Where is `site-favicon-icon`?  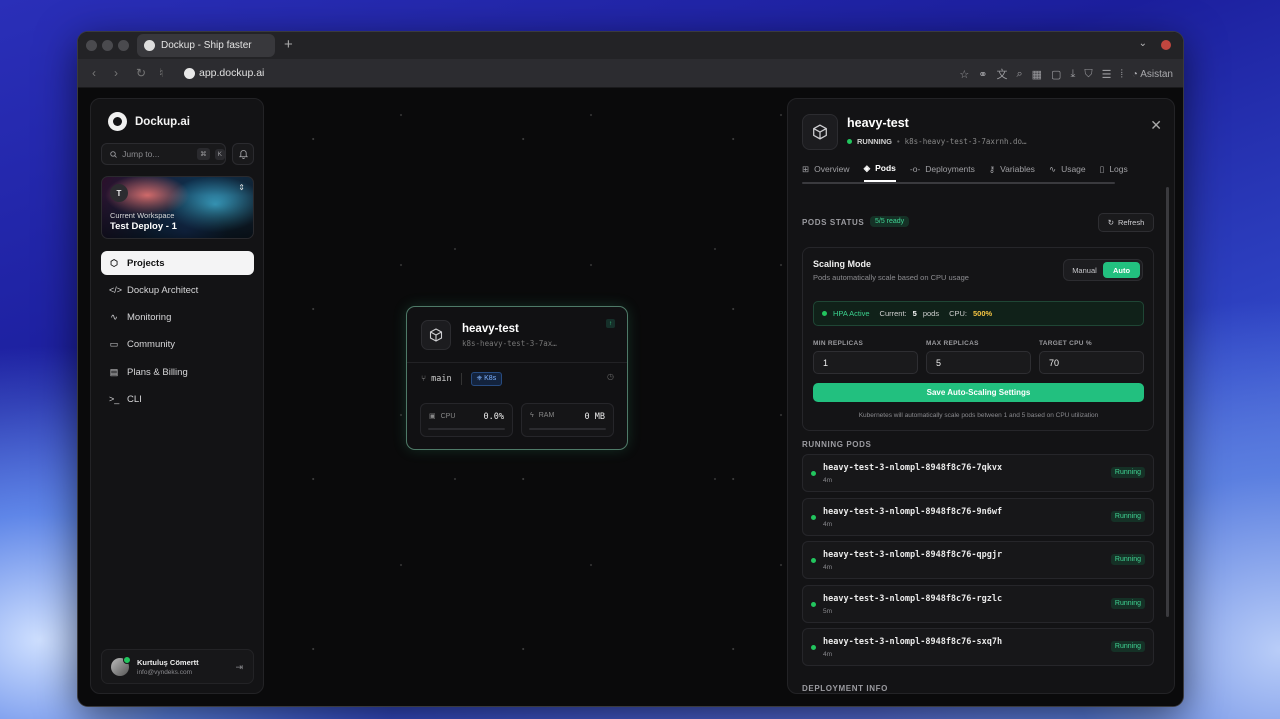
site-favicon-icon is located at coordinates (189, 73).